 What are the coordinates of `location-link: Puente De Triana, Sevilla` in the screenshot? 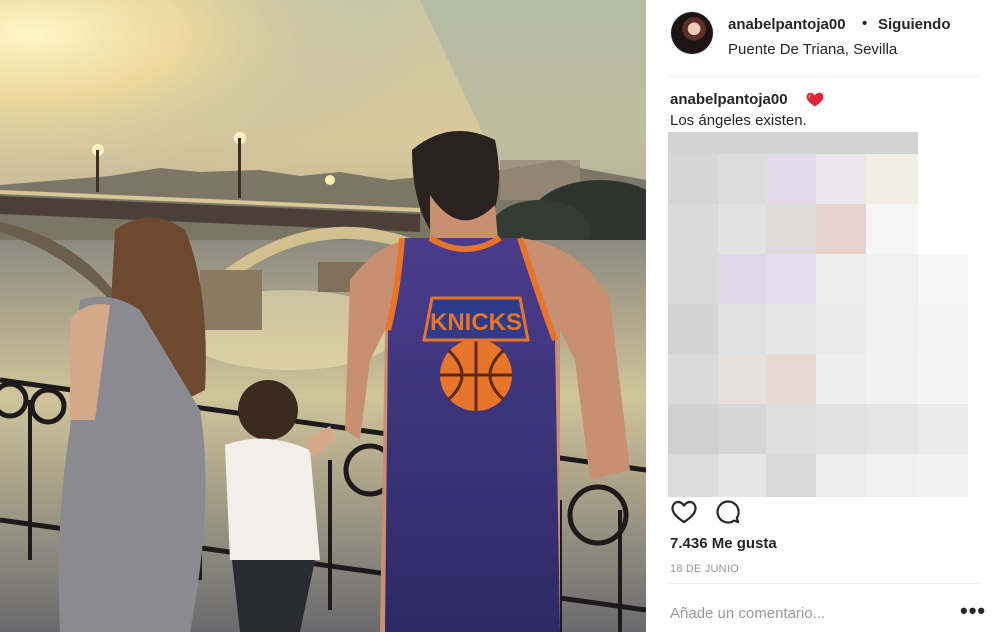 It's located at (812, 49).